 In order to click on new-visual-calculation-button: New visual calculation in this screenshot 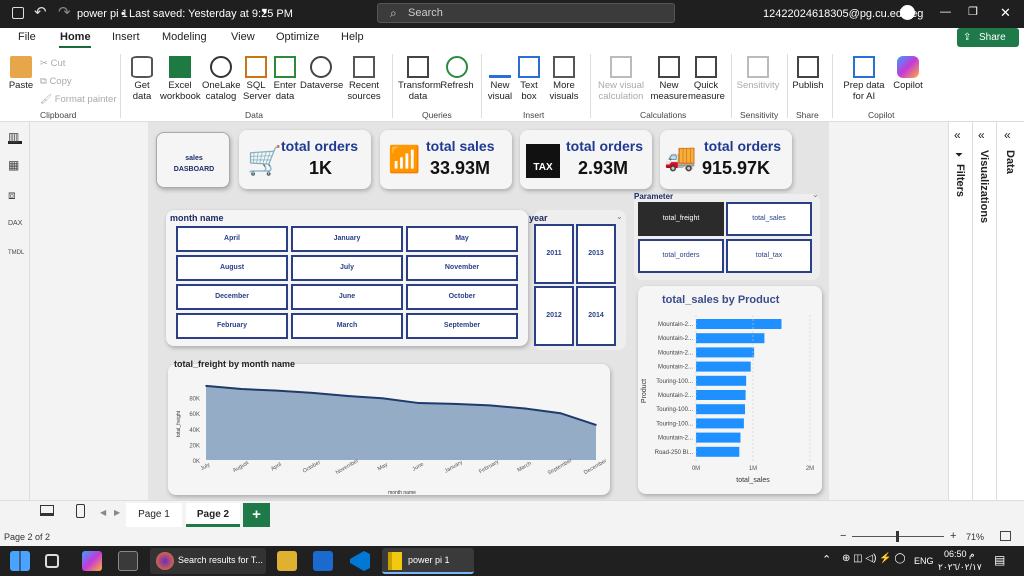, I will do `click(621, 79)`.